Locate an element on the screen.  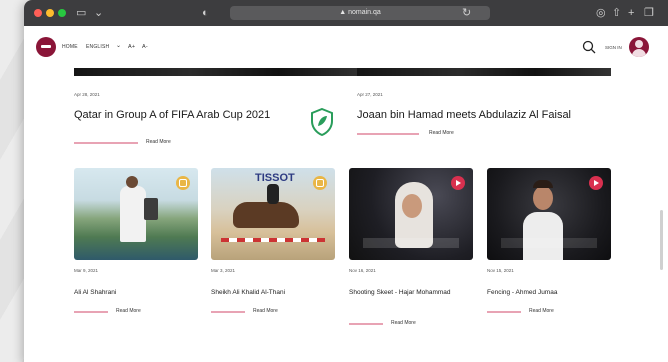
address-bar: ▲ nomain.qa is located at coordinates (360, 13).